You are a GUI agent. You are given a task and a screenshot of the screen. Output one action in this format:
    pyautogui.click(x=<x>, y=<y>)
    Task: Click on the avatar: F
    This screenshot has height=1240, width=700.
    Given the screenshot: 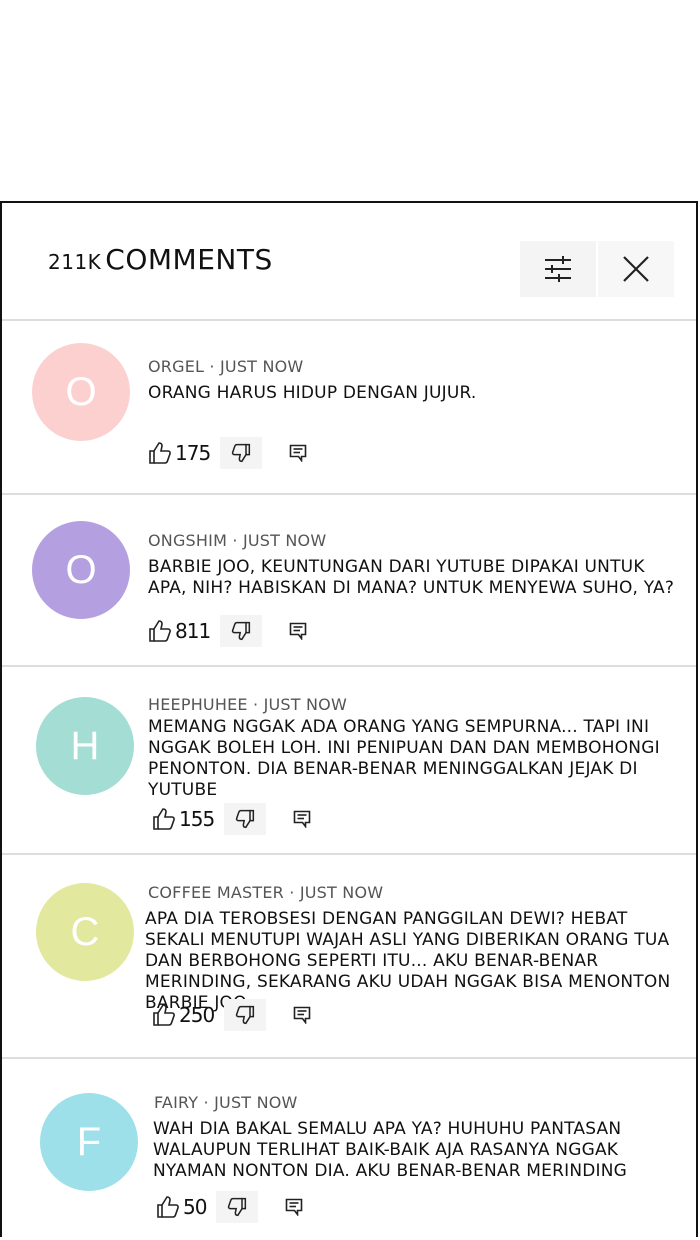 What is the action you would take?
    pyautogui.click(x=89, y=1142)
    